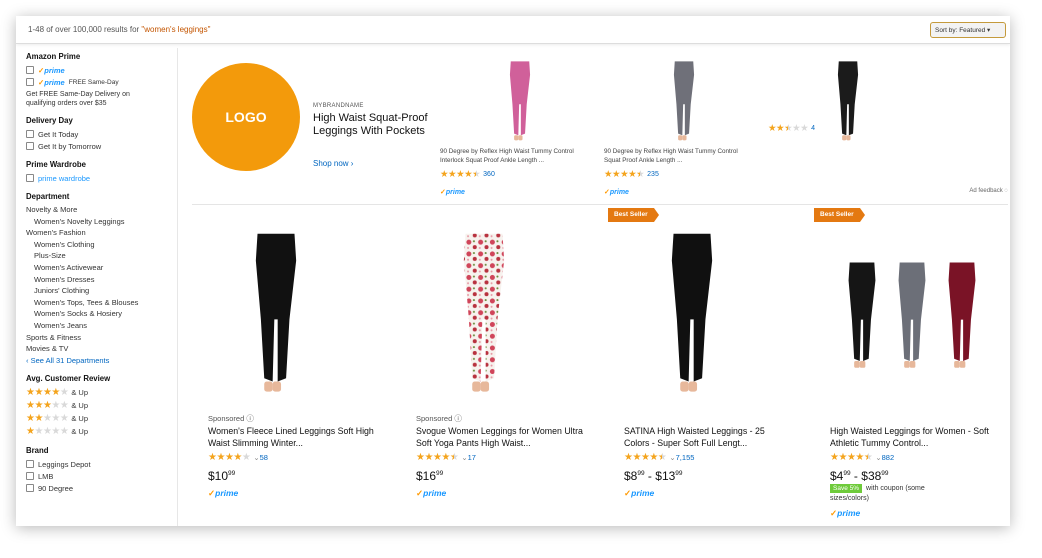 This screenshot has width=1042, height=558. Describe the element at coordinates (653, 476) in the screenshot. I see `product-price: $899 - $1399` at that location.